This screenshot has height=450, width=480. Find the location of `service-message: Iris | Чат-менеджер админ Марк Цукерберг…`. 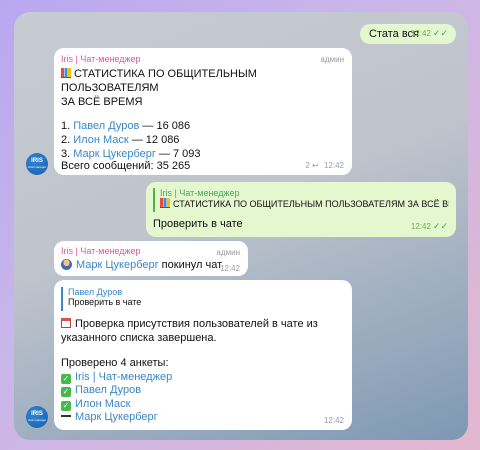

service-message: Iris | Чат-менеджер админ Марк Цукерберг… is located at coordinates (151, 258).